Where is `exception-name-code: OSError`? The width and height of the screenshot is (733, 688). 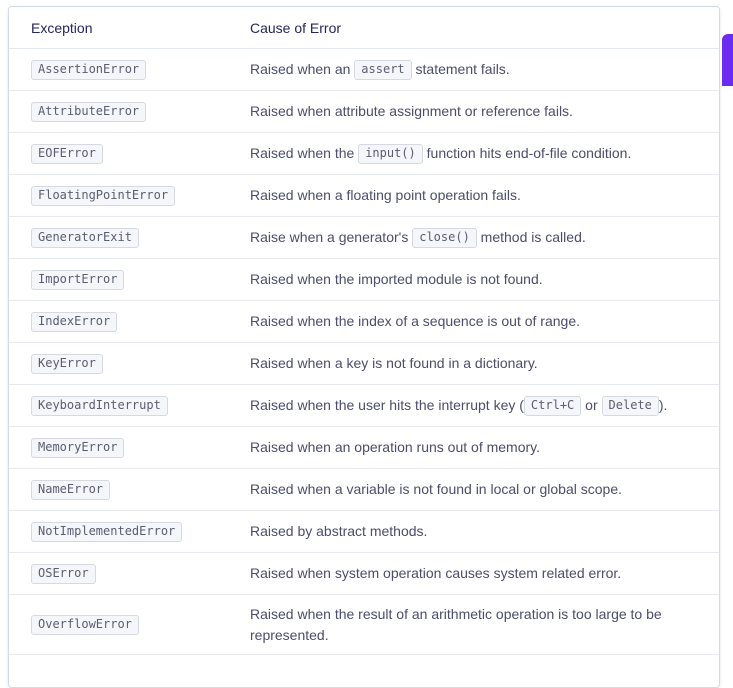 exception-name-code: OSError is located at coordinates (63, 573).